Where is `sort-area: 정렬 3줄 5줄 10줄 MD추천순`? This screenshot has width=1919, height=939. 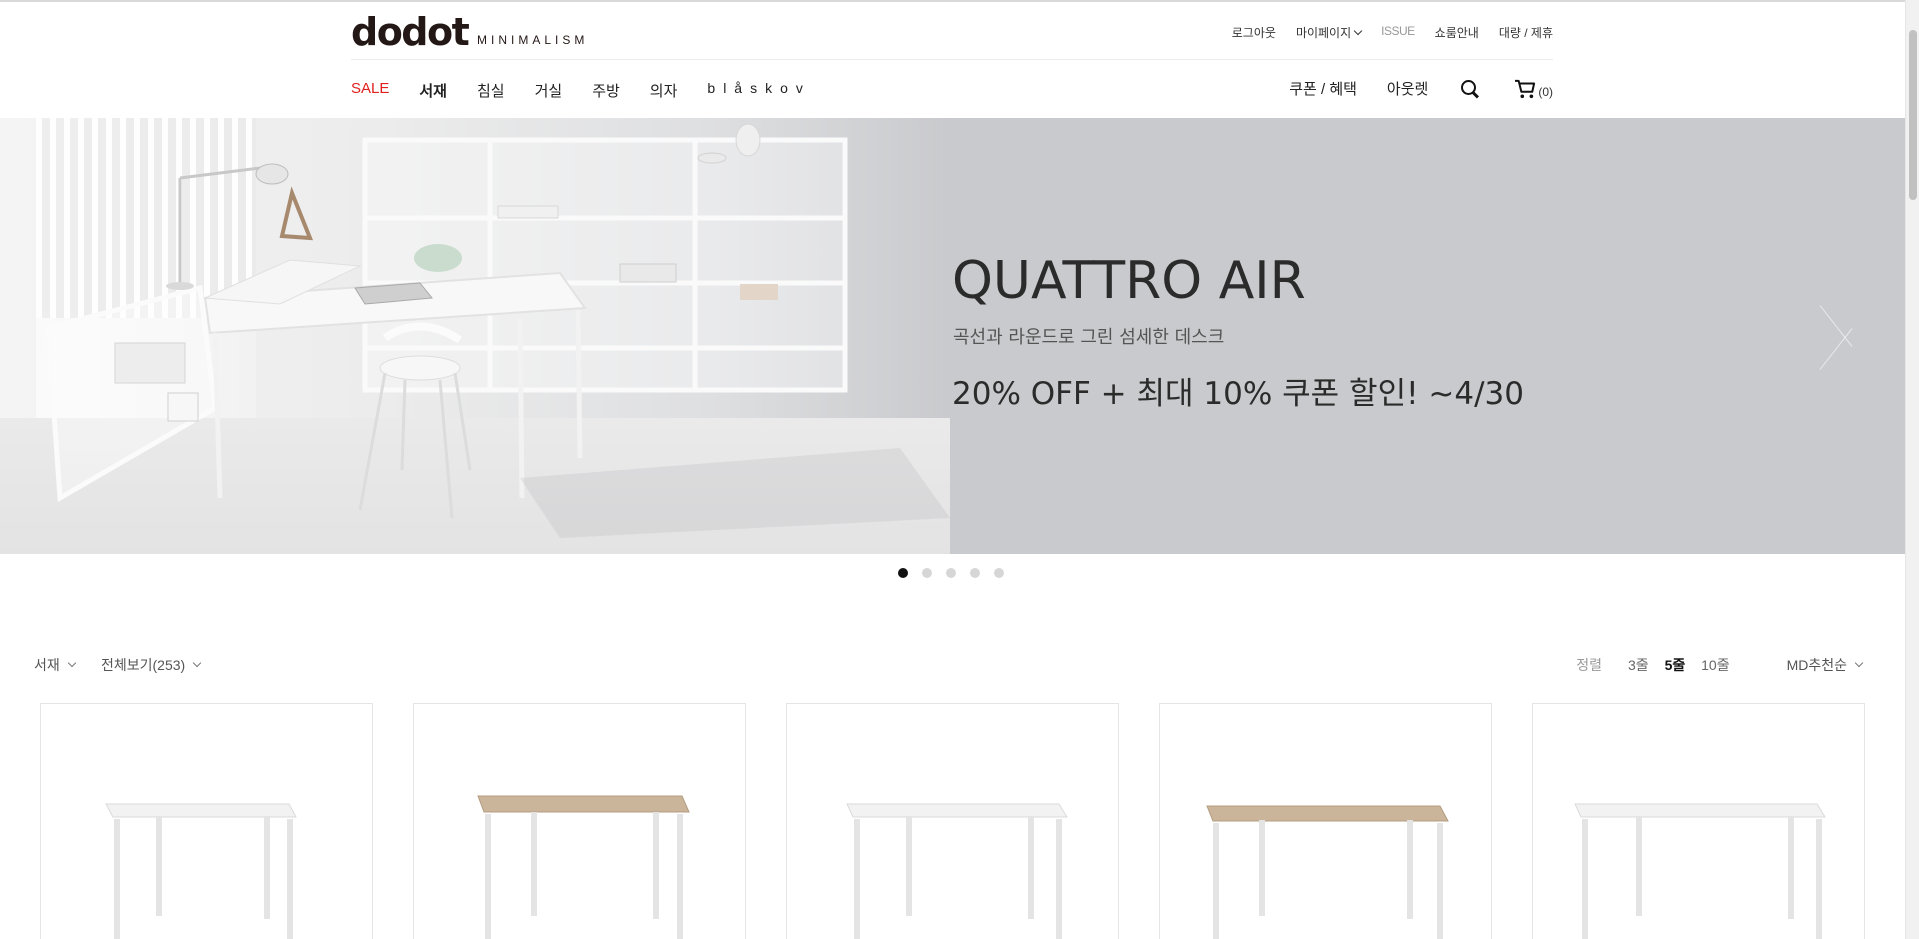
sort-area: 정렬 3줄 5줄 10줄 MD추천순 is located at coordinates (1720, 665).